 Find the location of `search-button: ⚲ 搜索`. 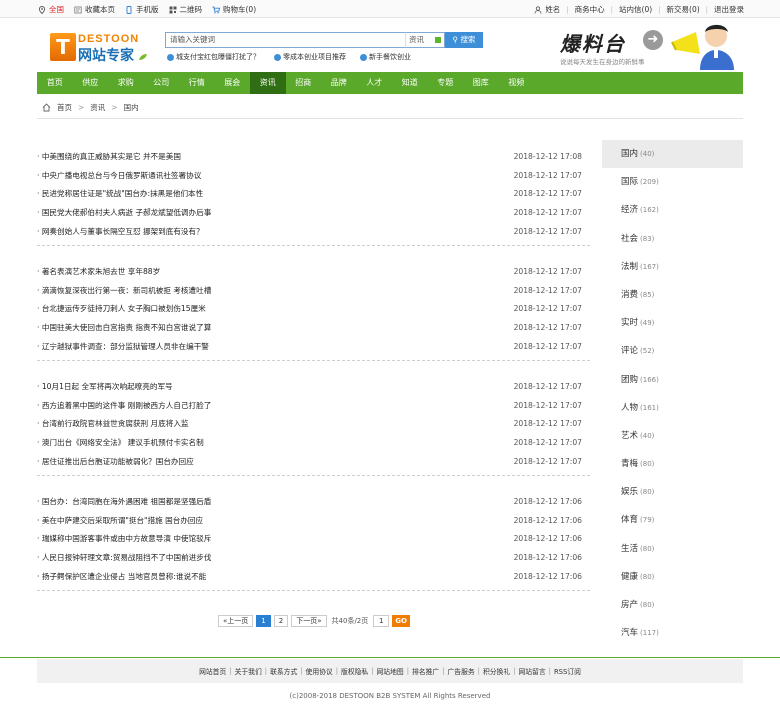

search-button: ⚲ 搜索 is located at coordinates (464, 40).